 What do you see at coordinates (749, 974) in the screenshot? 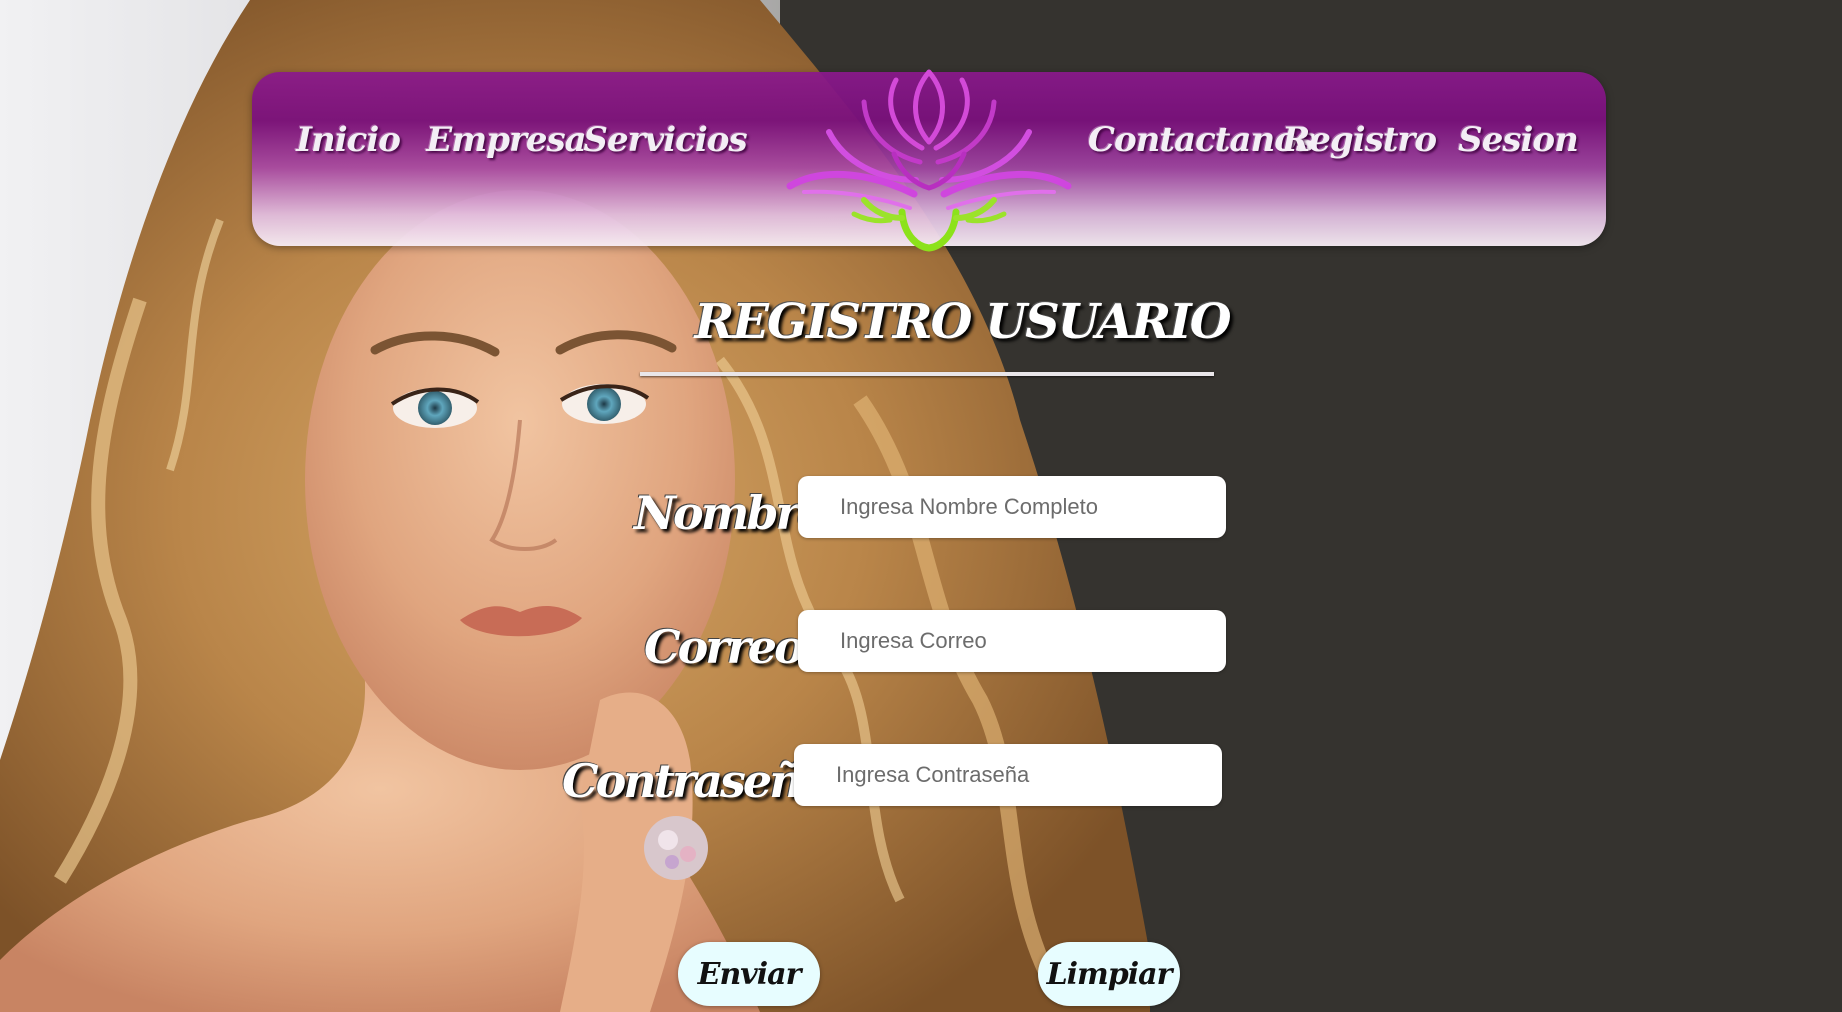
I see `submit-button: Enviar` at bounding box center [749, 974].